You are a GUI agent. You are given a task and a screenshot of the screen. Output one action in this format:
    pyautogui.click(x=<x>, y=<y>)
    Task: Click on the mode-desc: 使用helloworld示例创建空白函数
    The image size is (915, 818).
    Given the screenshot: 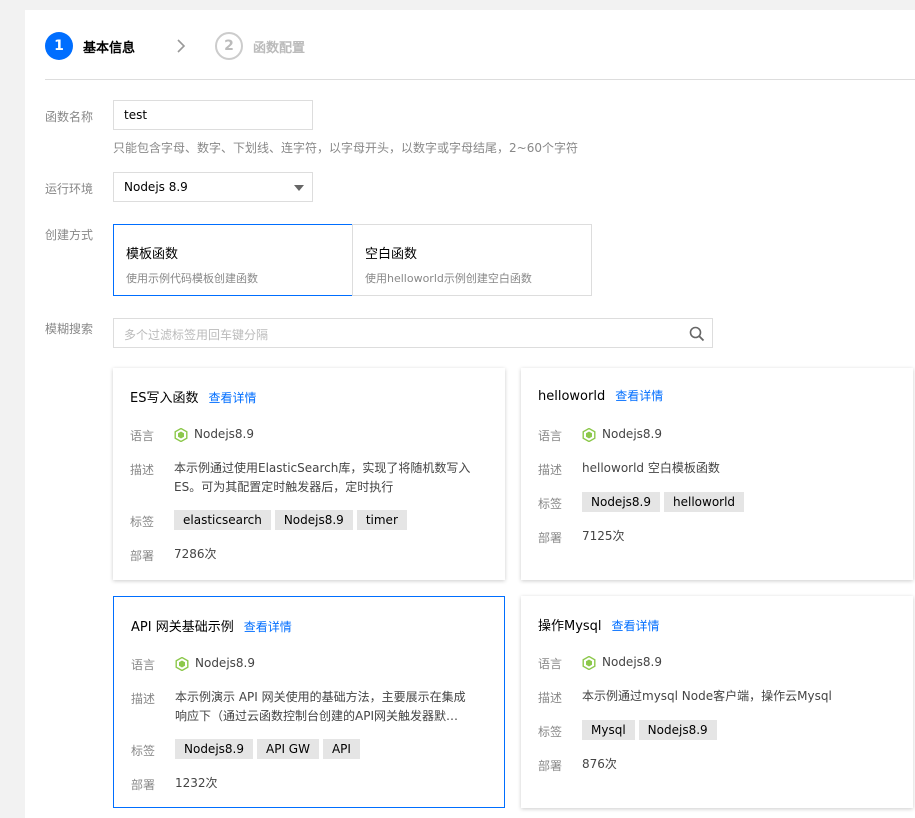 What is the action you would take?
    pyautogui.click(x=448, y=278)
    